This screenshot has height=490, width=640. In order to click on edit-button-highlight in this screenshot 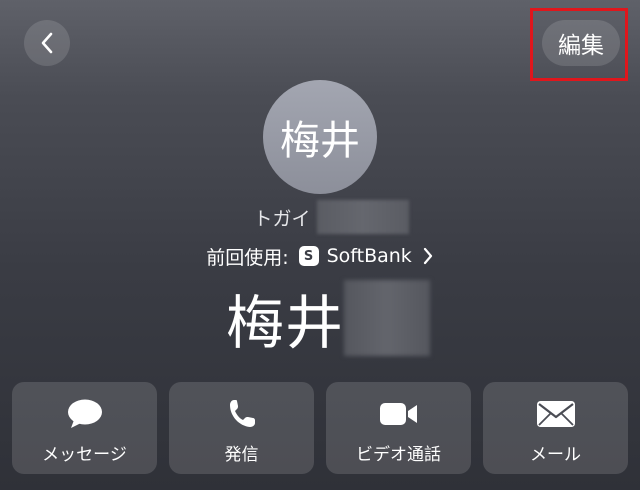, I will do `click(579, 44)`.